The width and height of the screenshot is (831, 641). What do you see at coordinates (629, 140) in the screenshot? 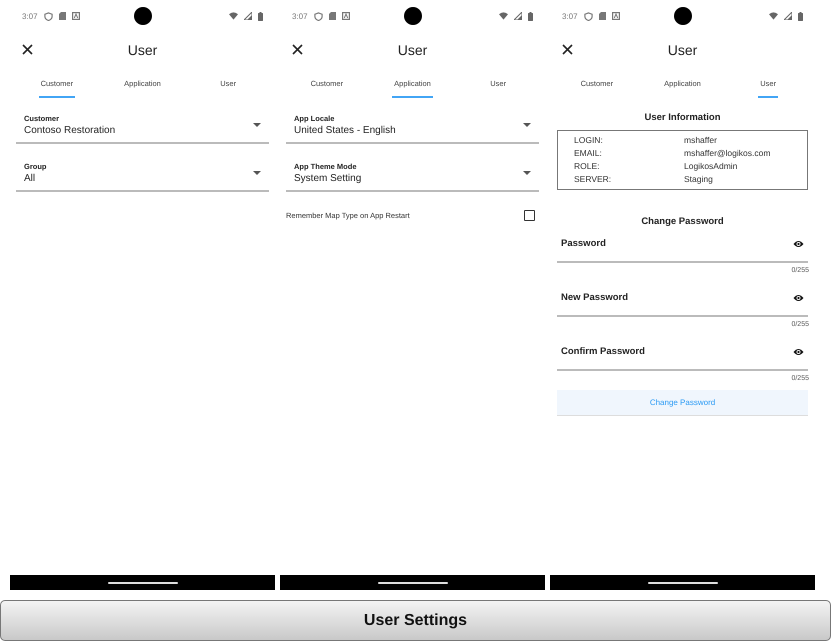
I see `info-key: LOGIN:` at bounding box center [629, 140].